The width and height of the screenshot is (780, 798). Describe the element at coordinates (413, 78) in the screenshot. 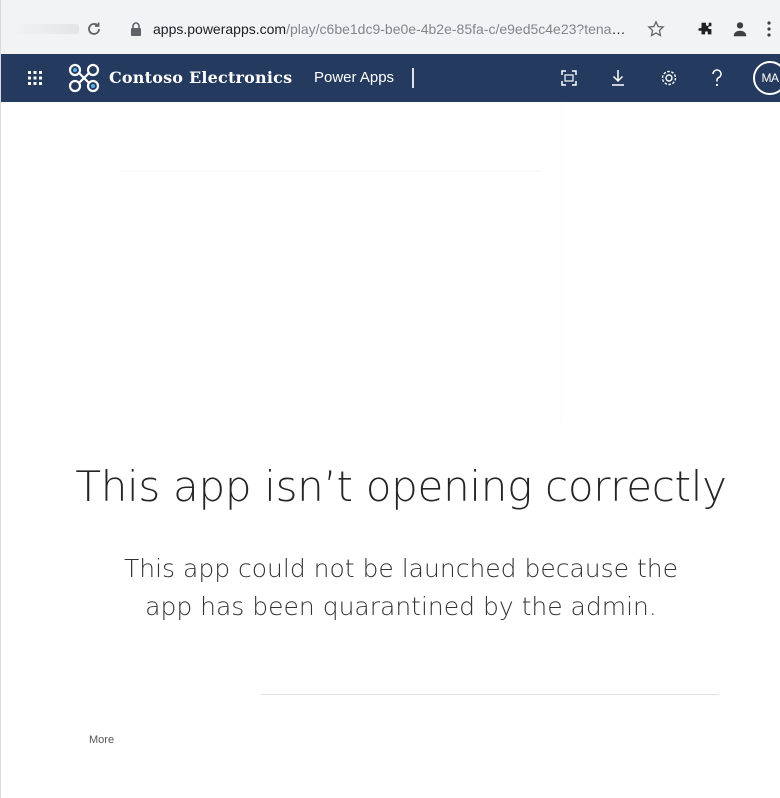

I see `app-name-separator` at that location.